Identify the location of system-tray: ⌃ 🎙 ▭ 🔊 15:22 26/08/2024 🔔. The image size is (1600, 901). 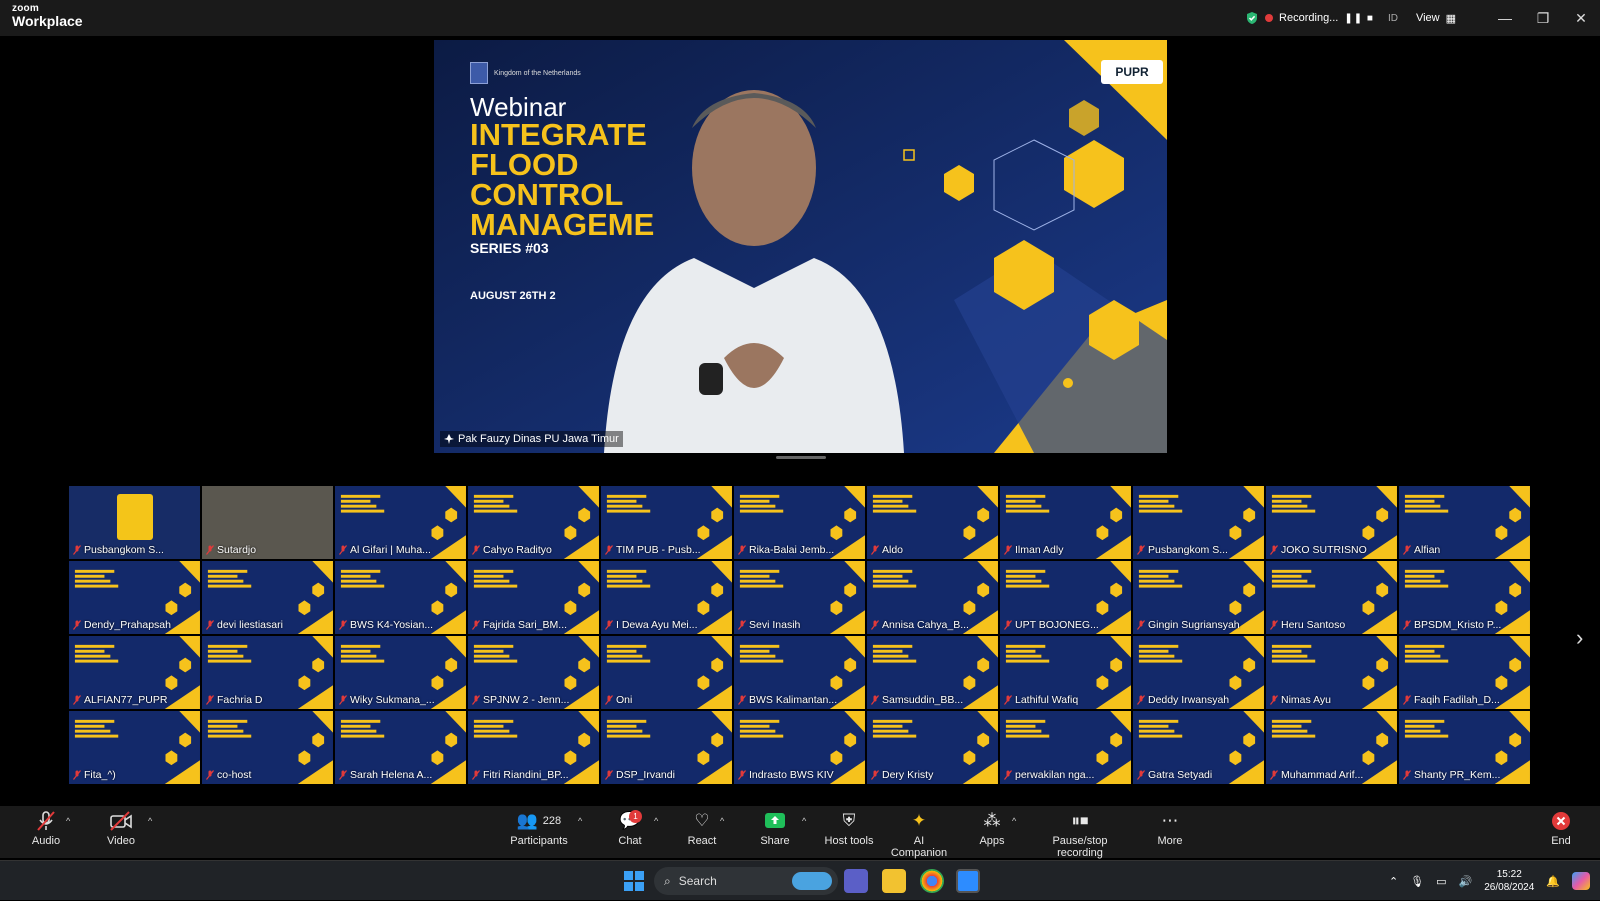
(1494, 881).